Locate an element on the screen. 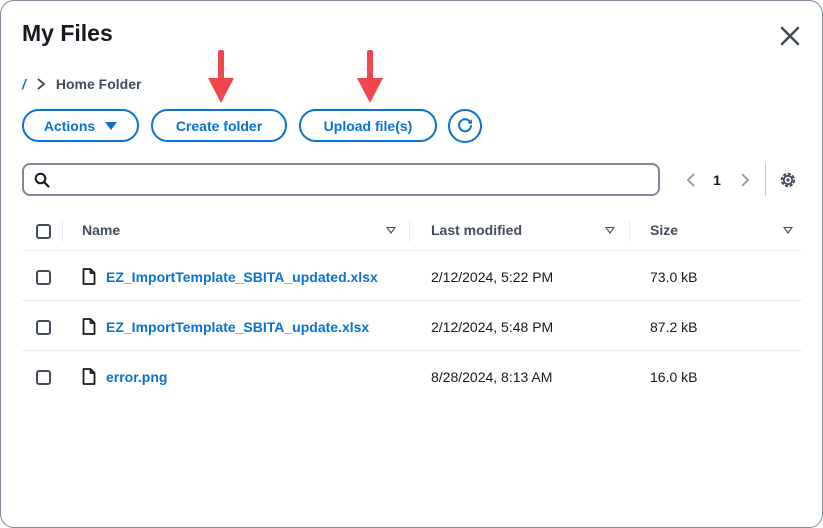  file-size-value: 16.0 kB is located at coordinates (674, 377).